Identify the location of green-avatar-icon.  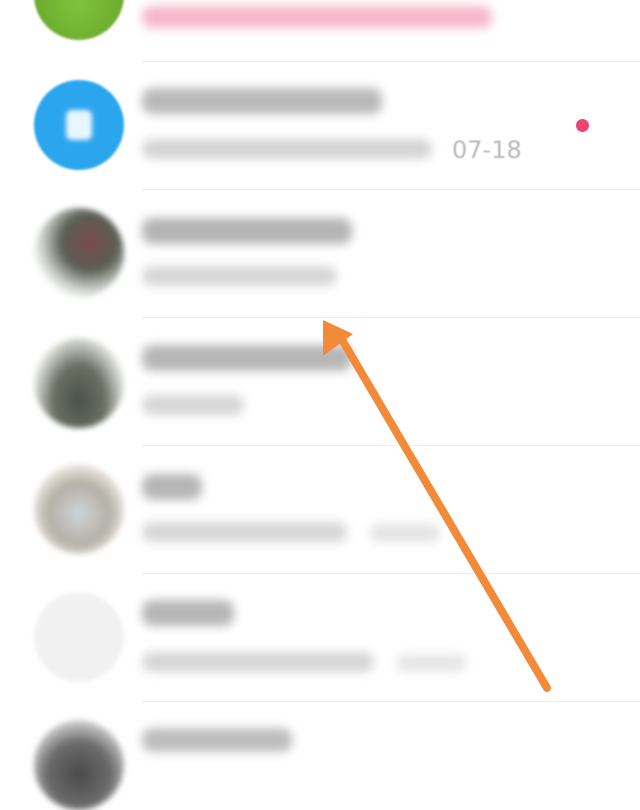
(79, 20).